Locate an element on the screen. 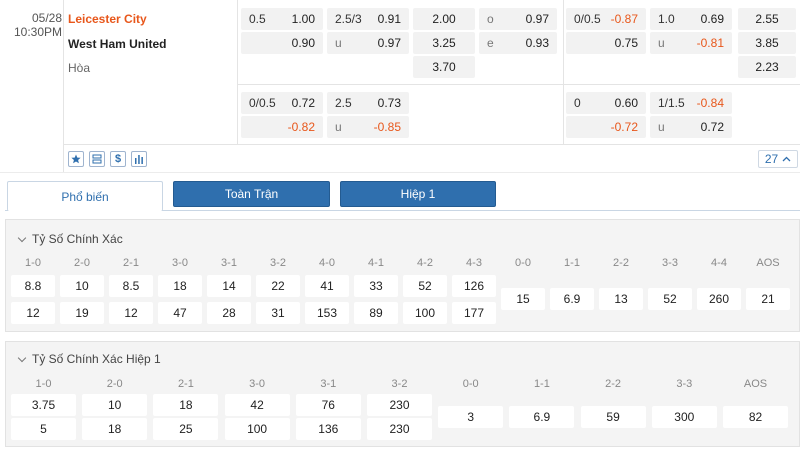 The height and width of the screenshot is (450, 800). odds-cell-ft-under2: u -0.85 is located at coordinates (368, 127).